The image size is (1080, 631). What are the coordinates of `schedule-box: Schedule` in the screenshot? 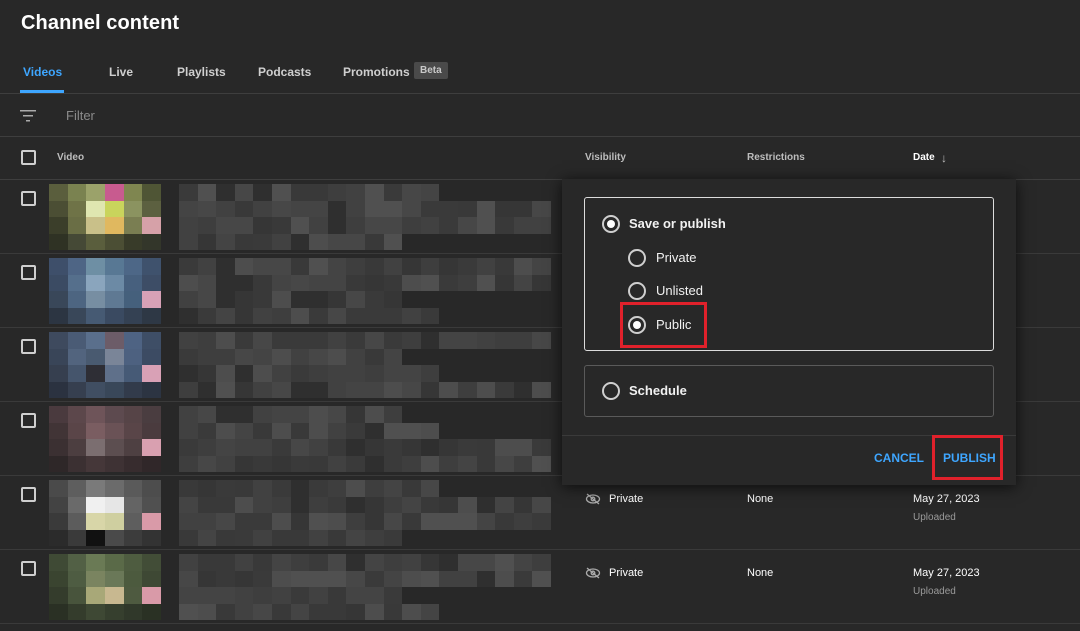 It's located at (789, 391).